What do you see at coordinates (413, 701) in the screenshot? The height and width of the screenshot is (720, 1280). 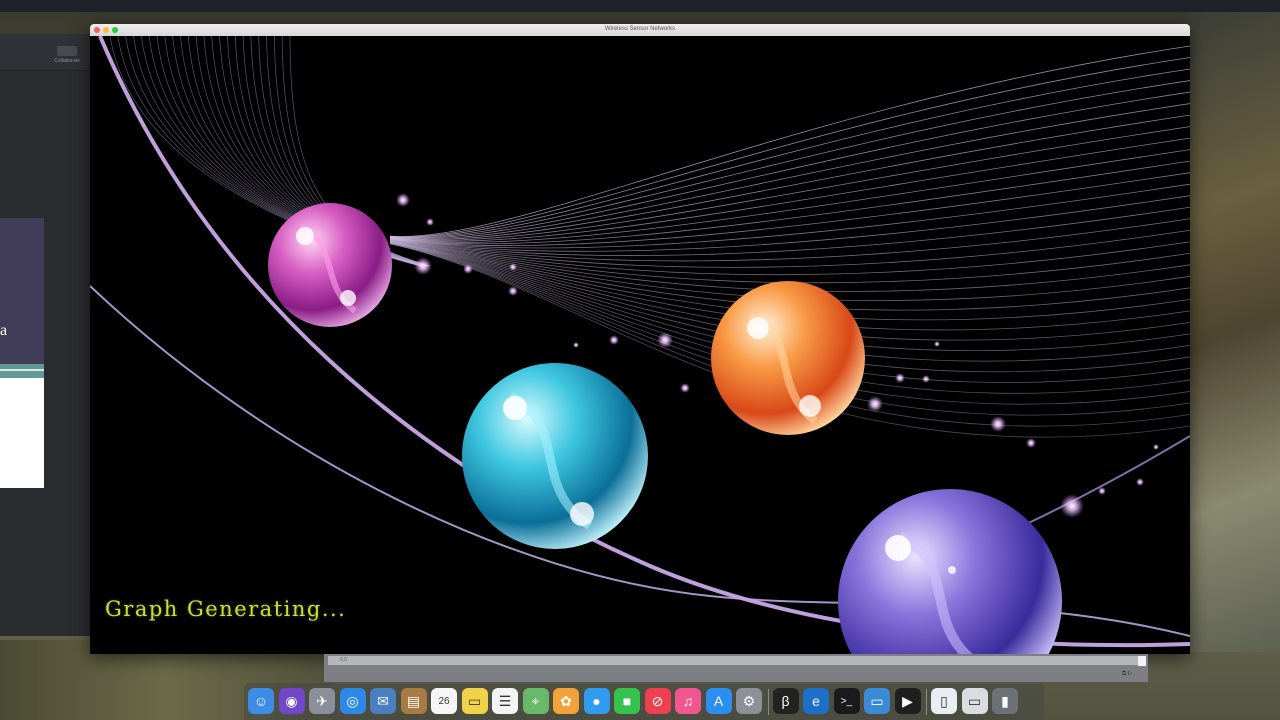 I see `notes-folder-icon: ▤` at bounding box center [413, 701].